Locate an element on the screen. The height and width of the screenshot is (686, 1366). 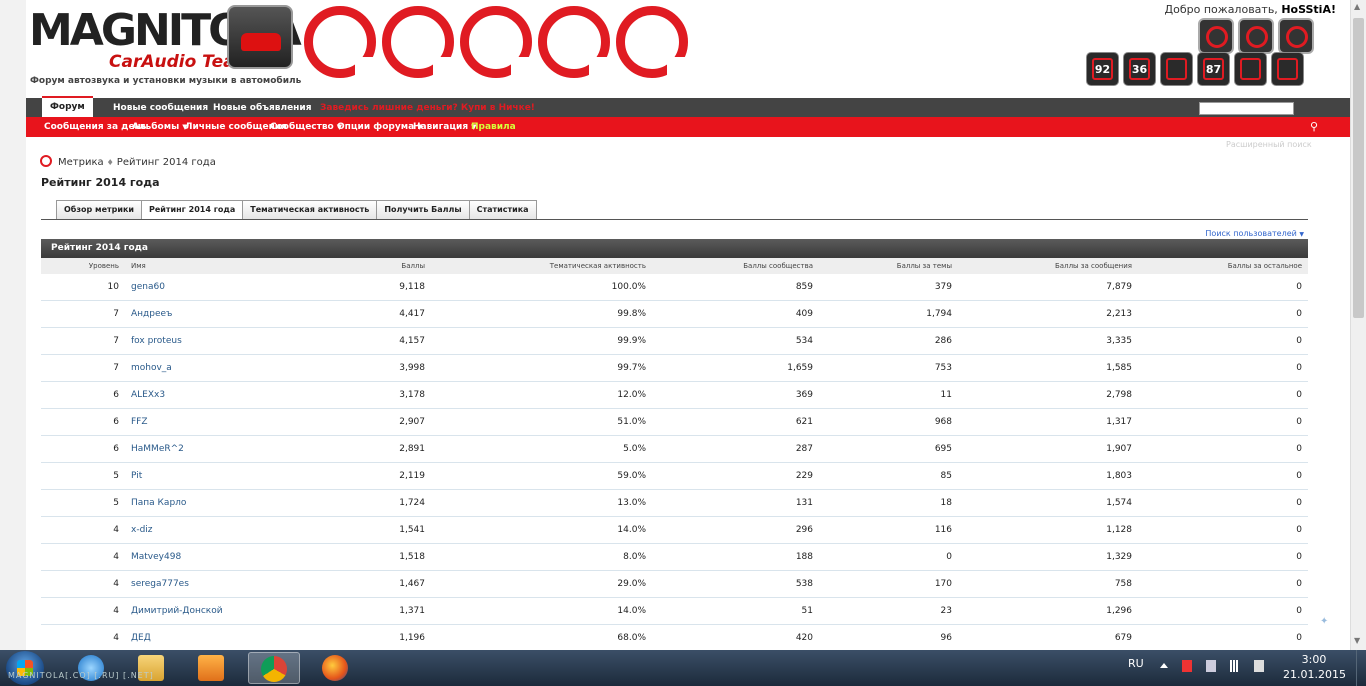
network-icon is located at coordinates (1235, 666).